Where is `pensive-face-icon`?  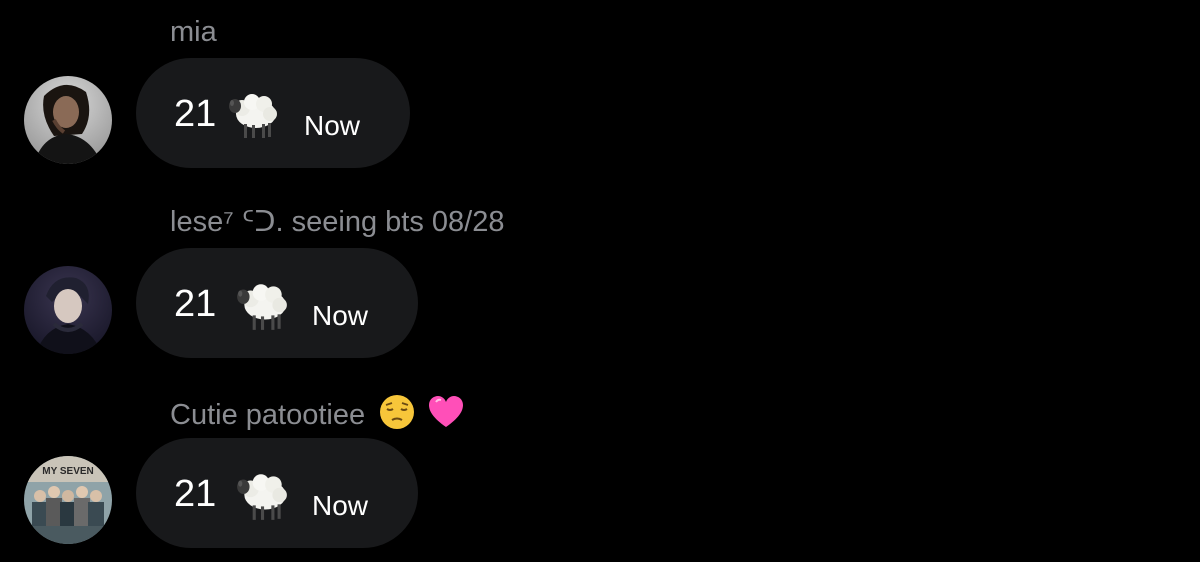
pensive-face-icon is located at coordinates (397, 416).